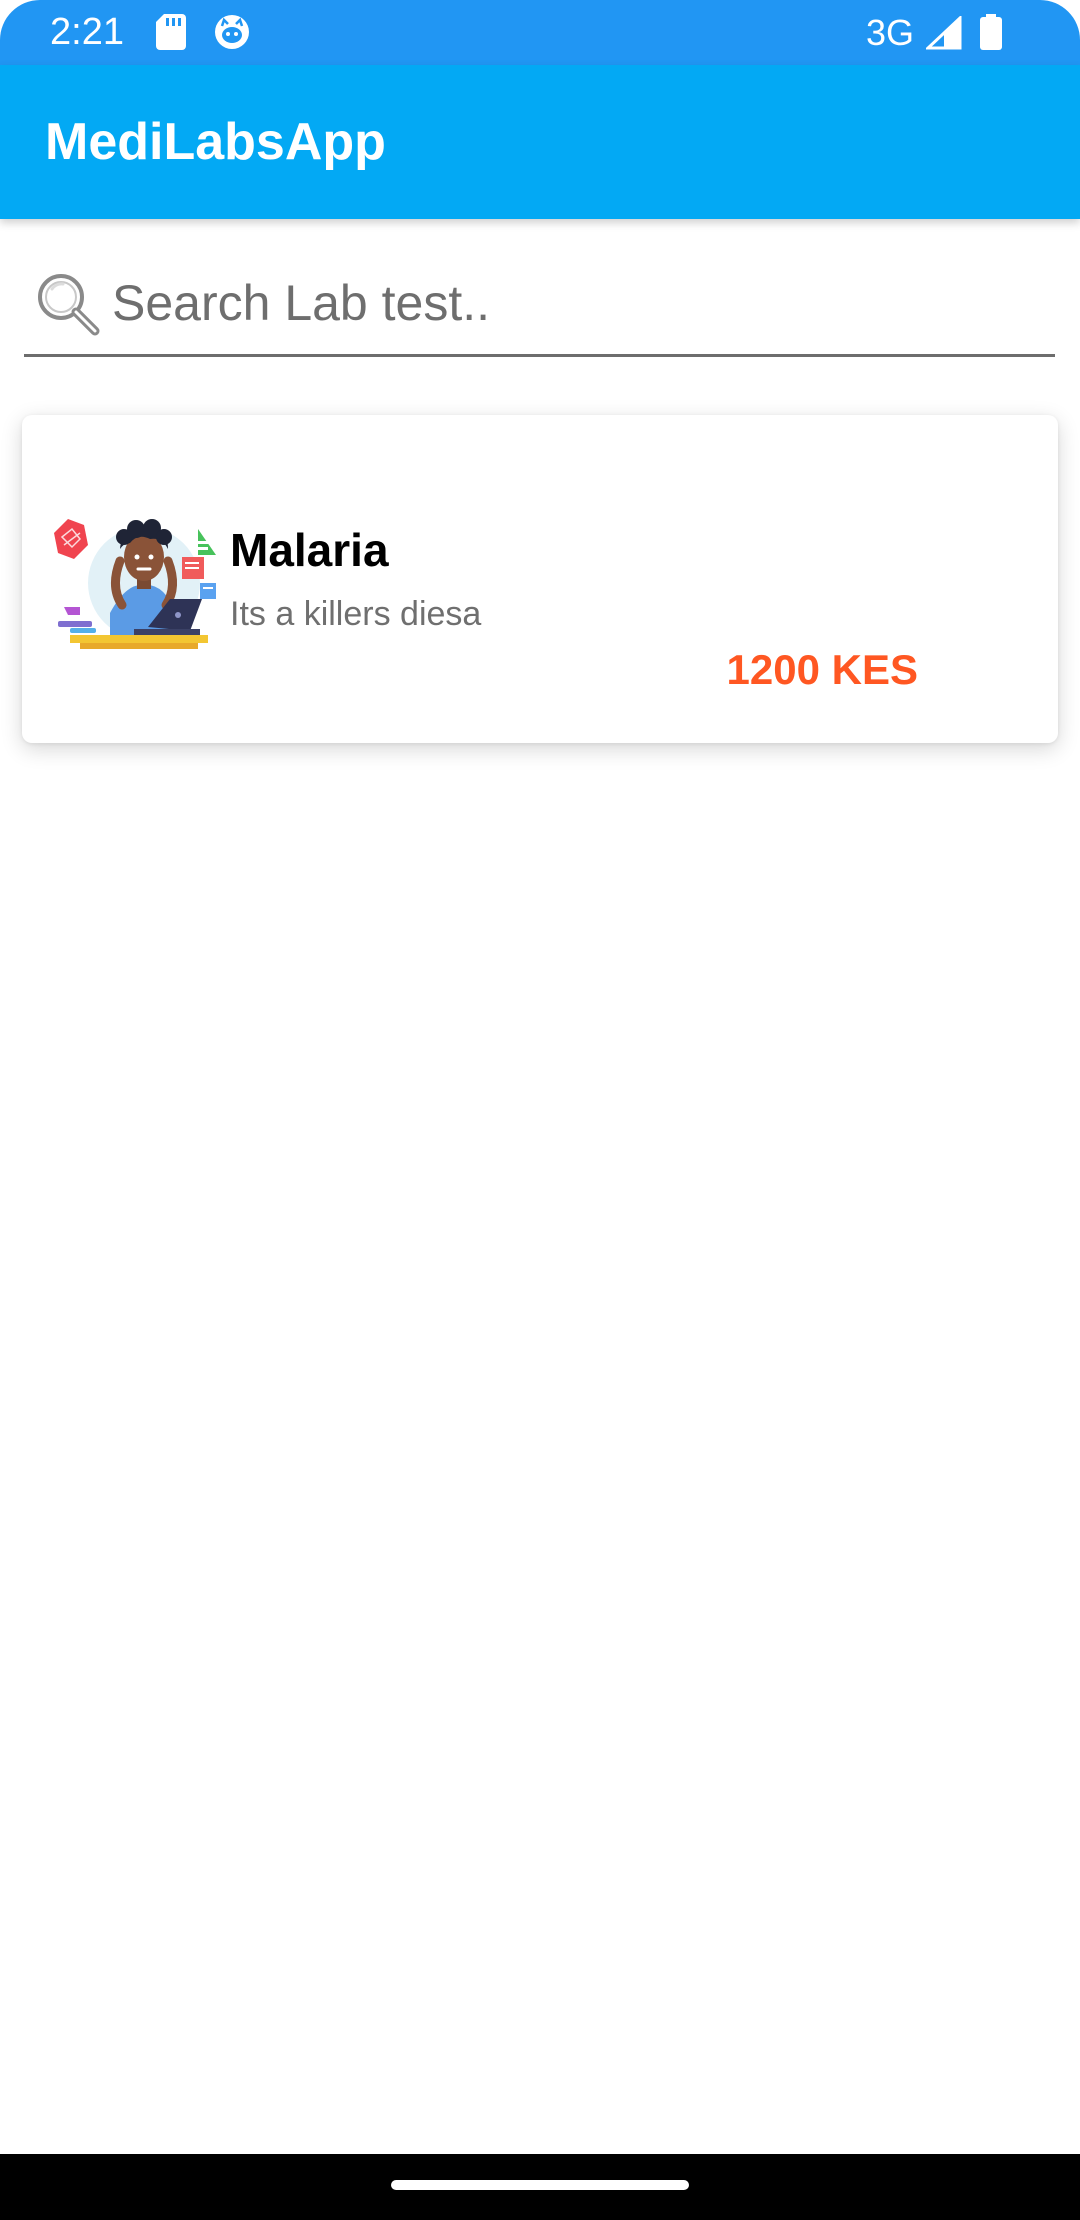 This screenshot has height=2220, width=1080. What do you see at coordinates (232, 34) in the screenshot?
I see `cat-face-icon` at bounding box center [232, 34].